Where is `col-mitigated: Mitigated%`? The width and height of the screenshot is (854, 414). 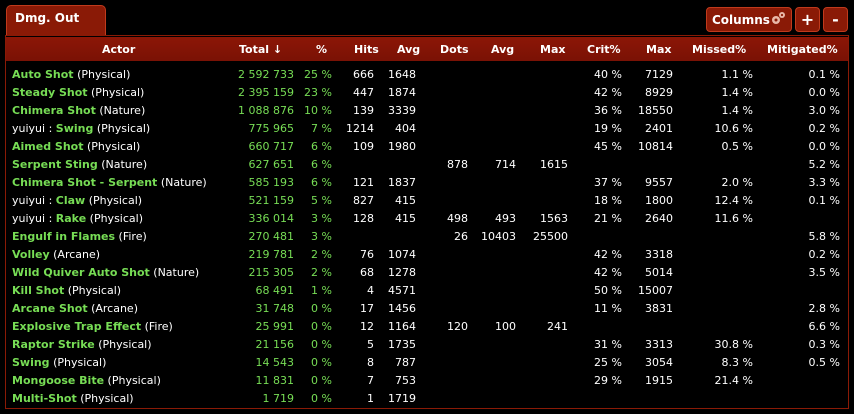
col-mitigated: Mitigated% is located at coordinates (802, 49).